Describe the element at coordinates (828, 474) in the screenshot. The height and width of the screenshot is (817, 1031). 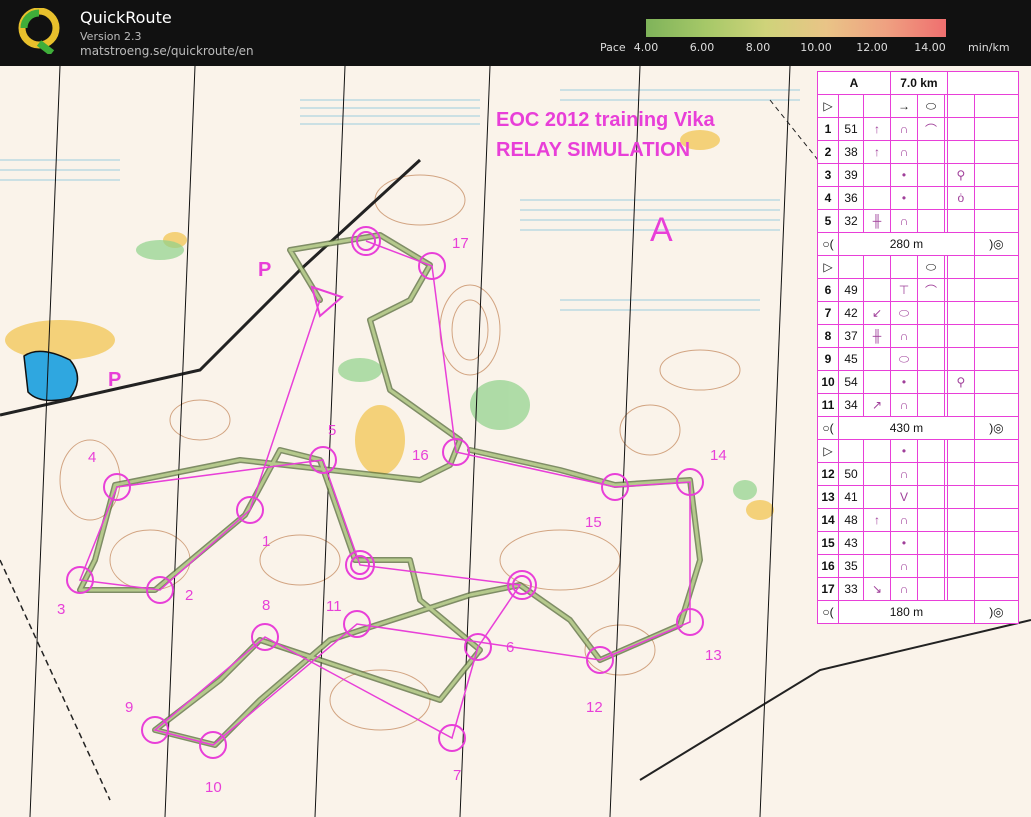
I see `control-row-number: 12` at that location.